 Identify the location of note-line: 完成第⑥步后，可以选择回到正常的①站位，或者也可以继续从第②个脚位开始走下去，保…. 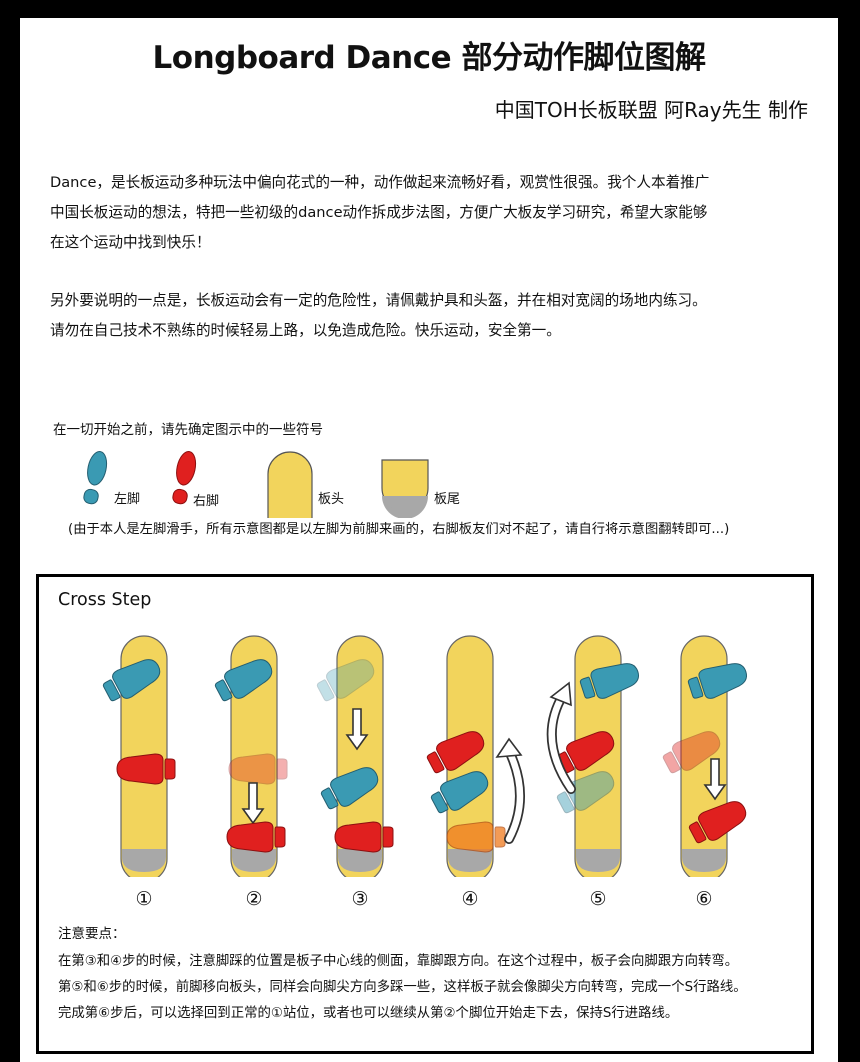
(368, 1013).